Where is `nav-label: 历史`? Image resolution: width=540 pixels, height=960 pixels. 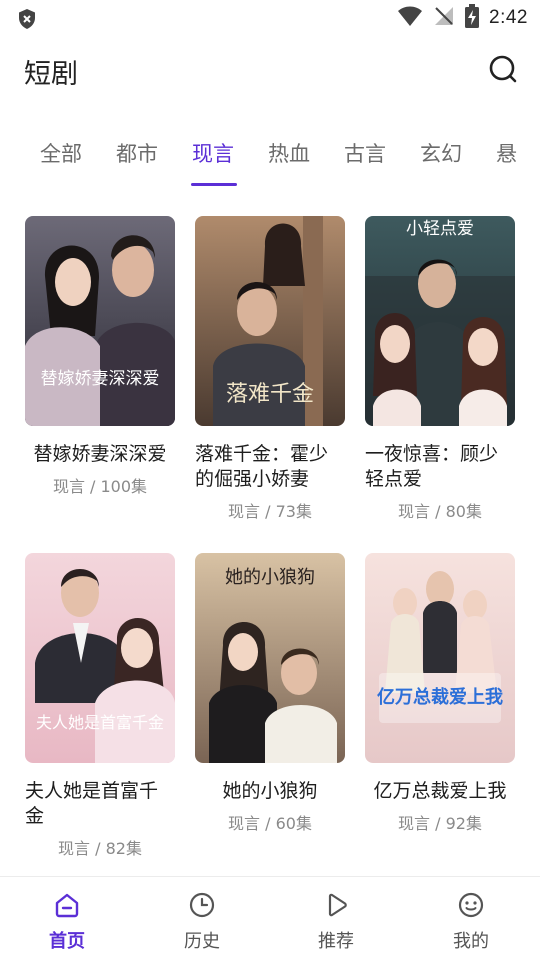
nav-label: 历史 is located at coordinates (202, 941).